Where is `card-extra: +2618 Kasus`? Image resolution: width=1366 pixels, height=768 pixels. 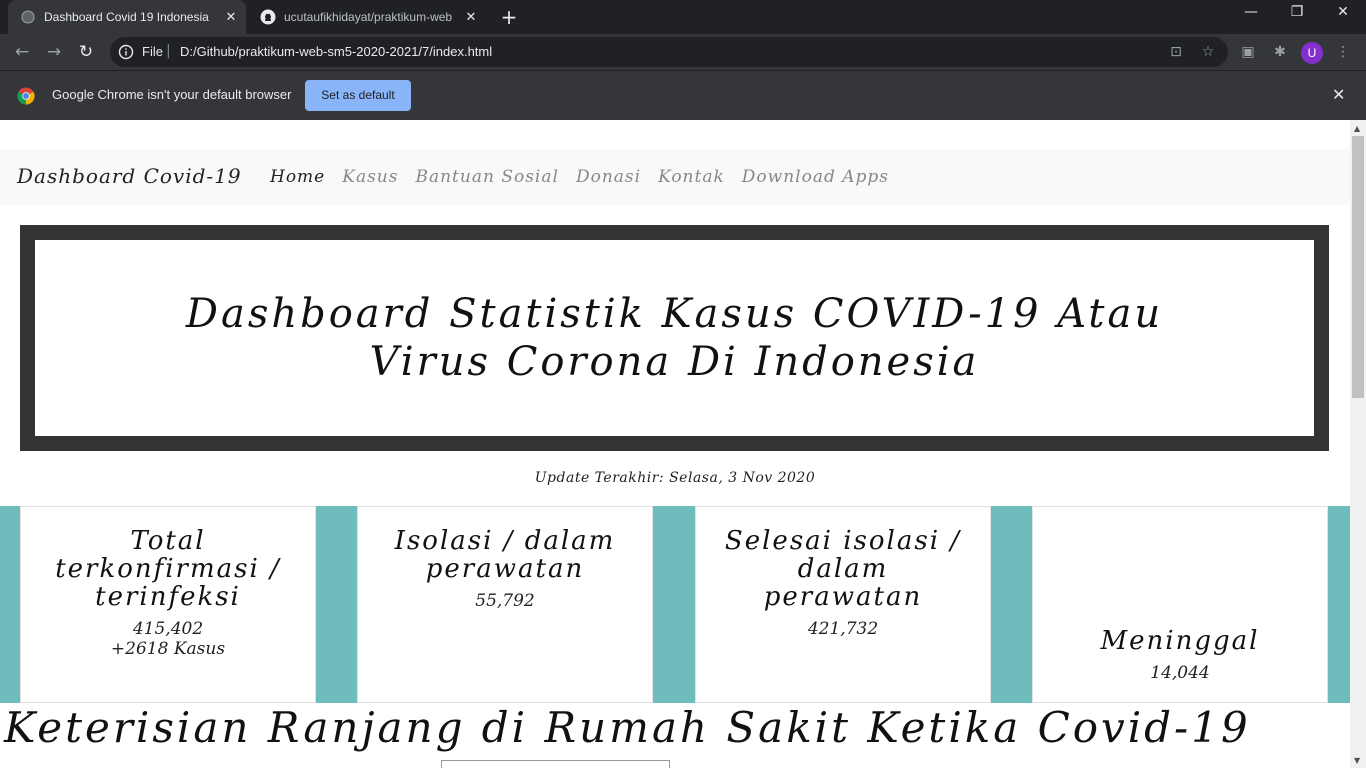
card-extra: +2618 Kasus is located at coordinates (168, 649).